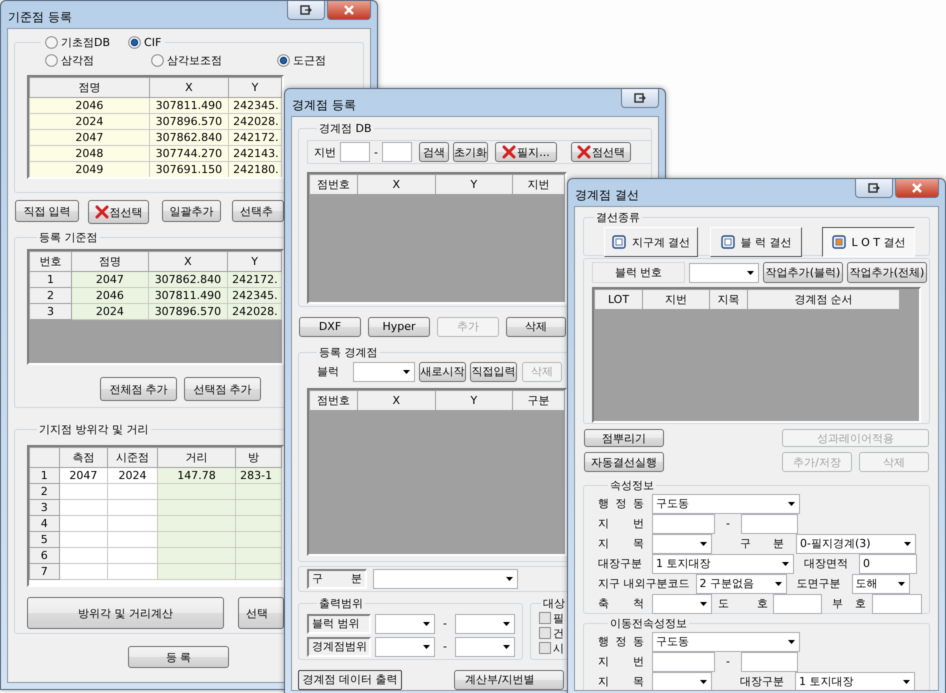  Describe the element at coordinates (51, 262) in the screenshot. I see `column-header: 번호` at that location.